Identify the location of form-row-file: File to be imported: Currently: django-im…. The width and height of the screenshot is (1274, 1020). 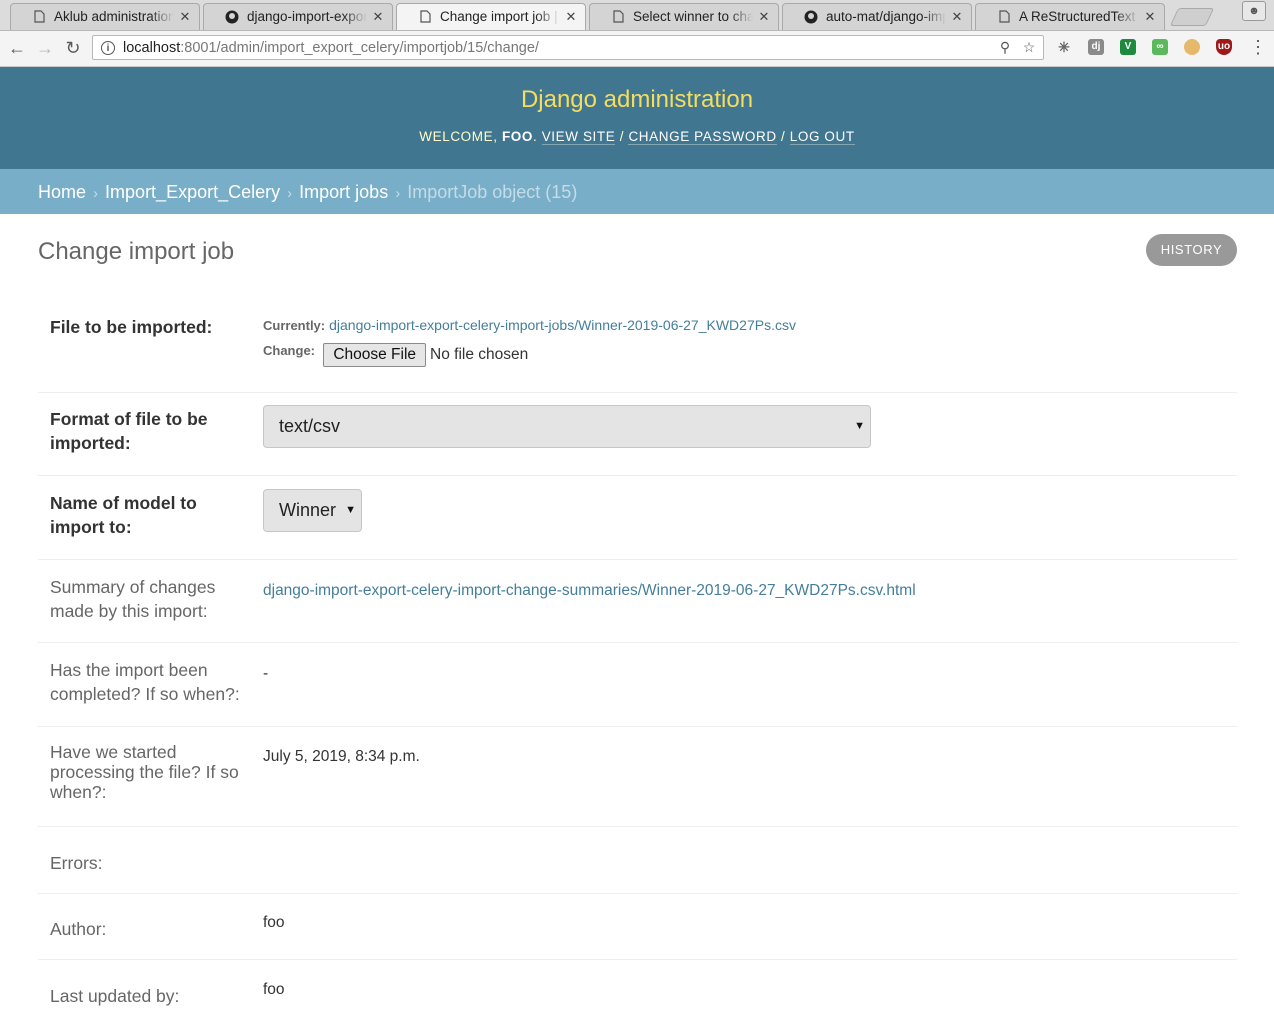
(637, 344).